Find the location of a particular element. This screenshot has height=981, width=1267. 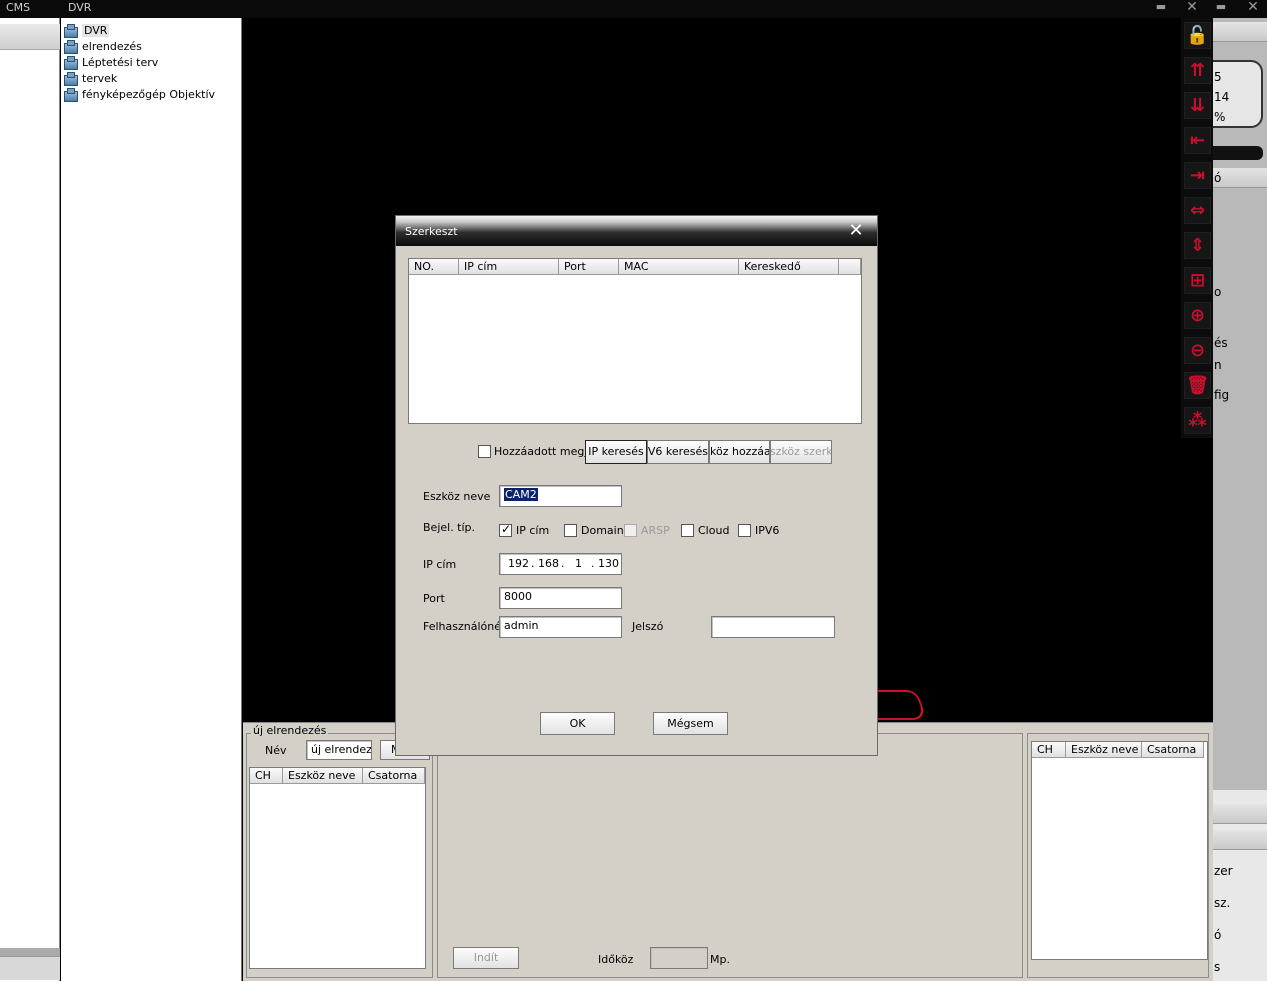

align-left-icon: ⇤ is located at coordinates (1197, 140).